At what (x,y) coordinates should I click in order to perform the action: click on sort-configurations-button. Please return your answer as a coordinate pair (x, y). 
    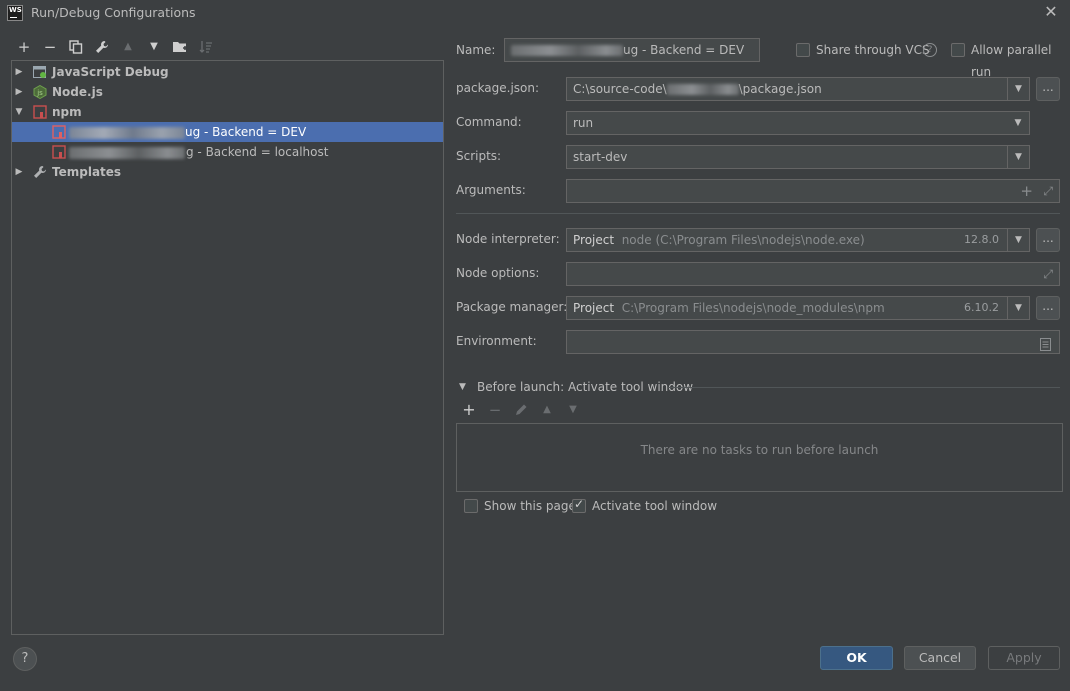
    Looking at the image, I should click on (206, 47).